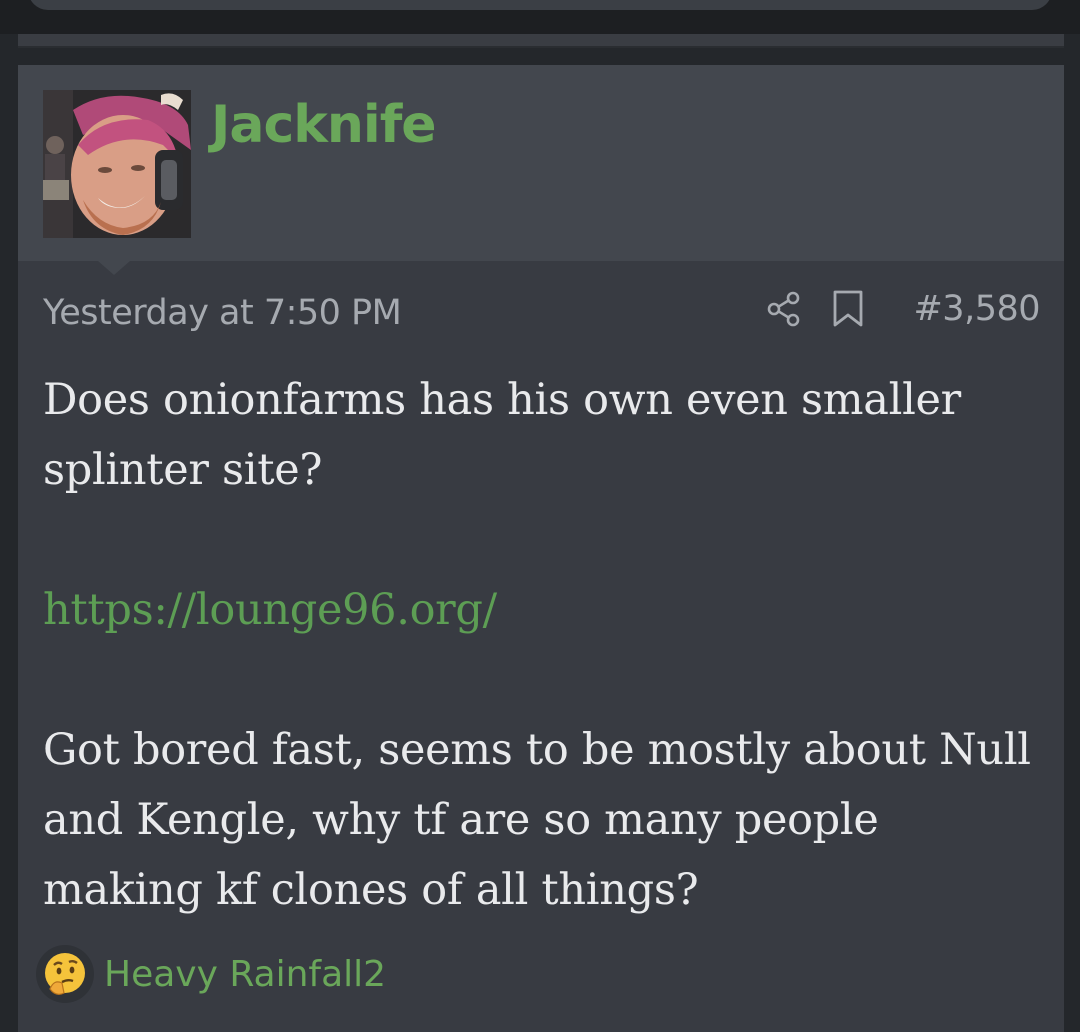 This screenshot has height=1032, width=1080. I want to click on avatar, so click(117, 164).